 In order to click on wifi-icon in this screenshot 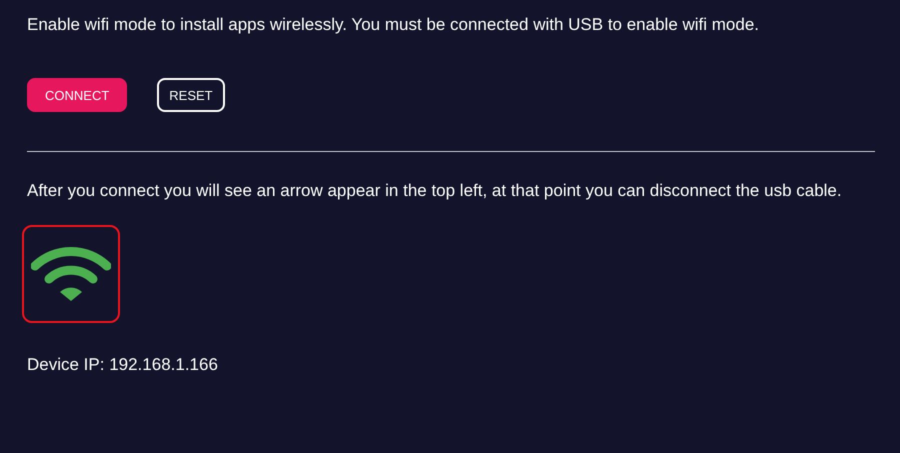, I will do `click(71, 274)`.